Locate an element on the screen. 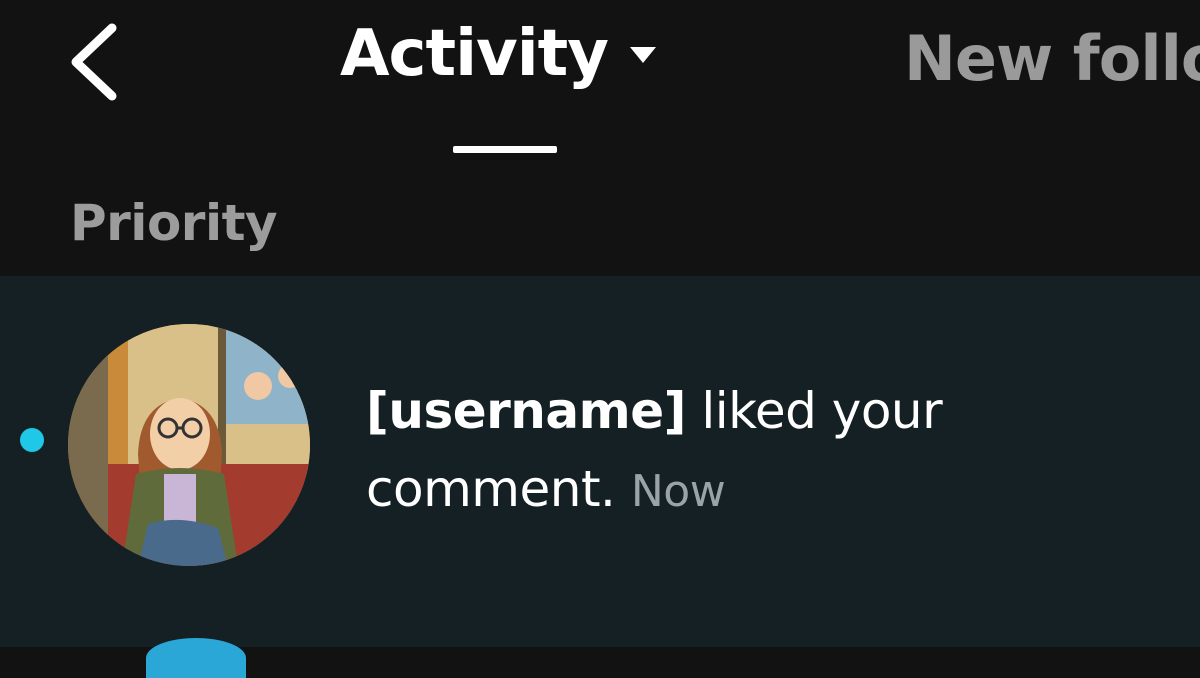 The width and height of the screenshot is (1200, 678). caret-down-icon is located at coordinates (642, 57).